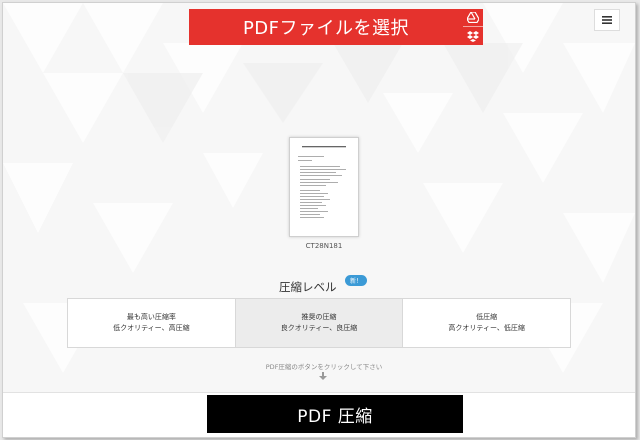 The height and width of the screenshot is (440, 640). What do you see at coordinates (323, 376) in the screenshot?
I see `arrow-down-icon` at bounding box center [323, 376].